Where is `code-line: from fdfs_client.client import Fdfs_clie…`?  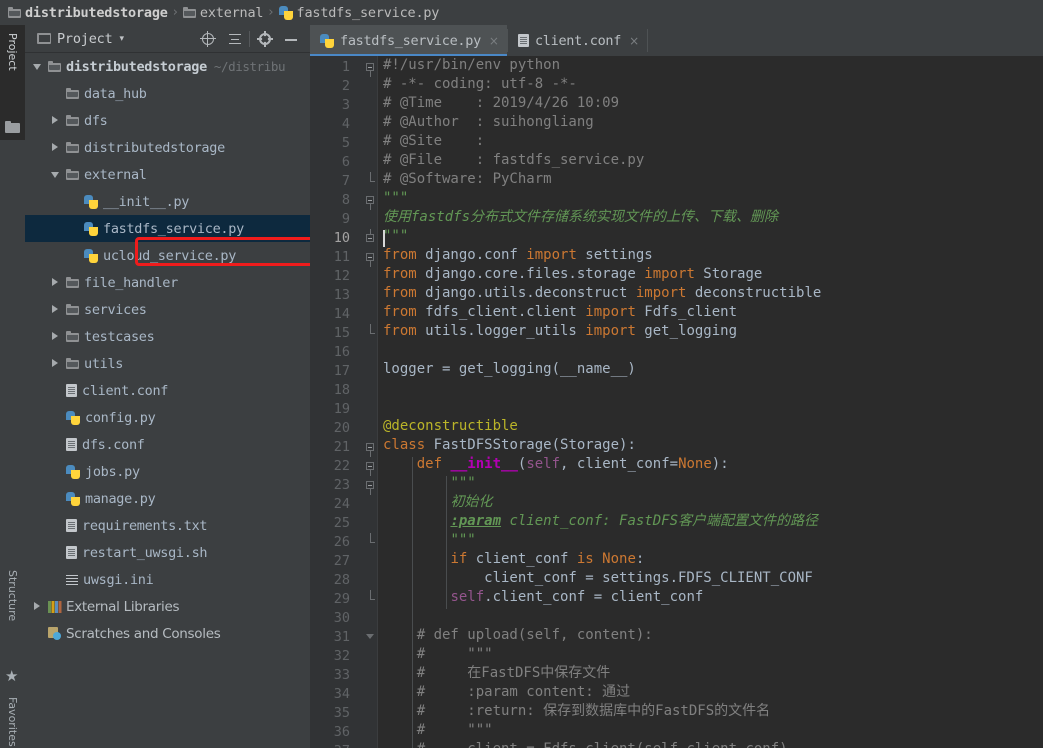 code-line: from fdfs_client.client import Fdfs_clie… is located at coordinates (710, 312).